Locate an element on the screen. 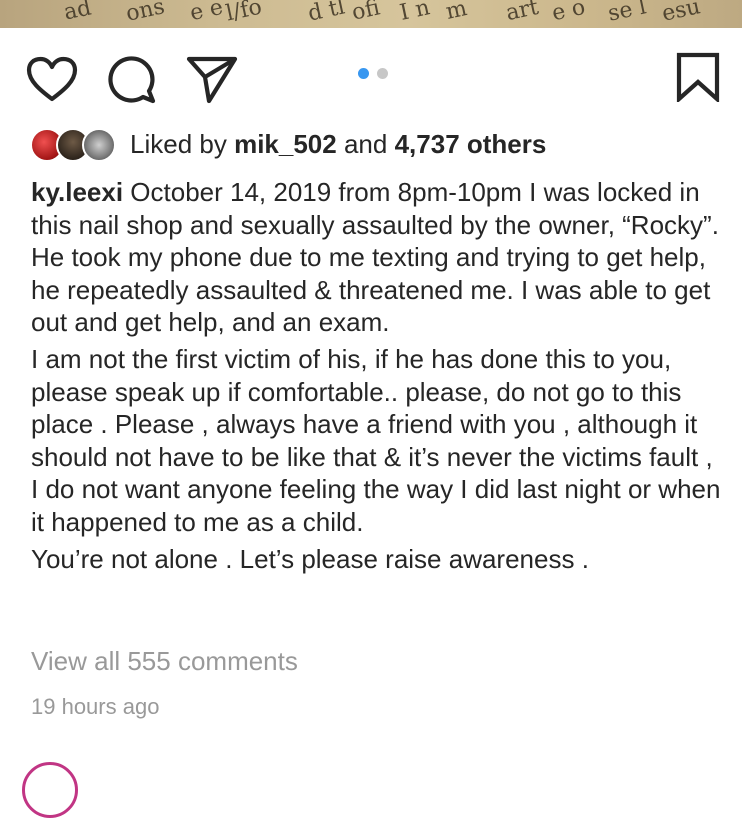 This screenshot has height=818, width=742. carousel-indicator is located at coordinates (373, 74).